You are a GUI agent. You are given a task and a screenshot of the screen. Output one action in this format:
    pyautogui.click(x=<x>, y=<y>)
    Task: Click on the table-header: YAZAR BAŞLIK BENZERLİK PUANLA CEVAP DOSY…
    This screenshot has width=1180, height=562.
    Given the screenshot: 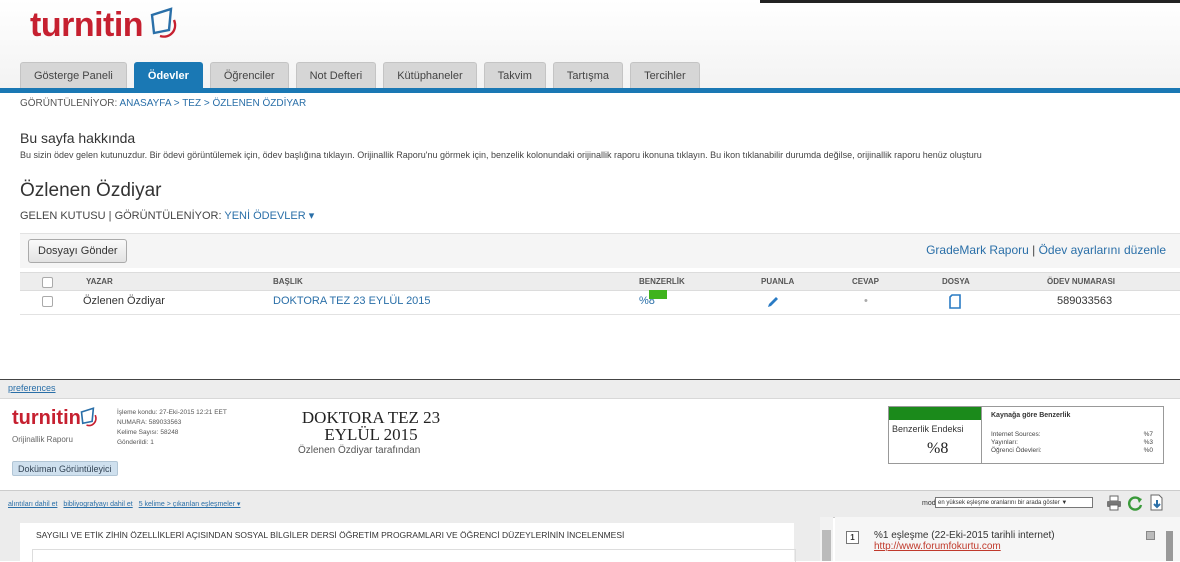 What is the action you would take?
    pyautogui.click(x=600, y=281)
    